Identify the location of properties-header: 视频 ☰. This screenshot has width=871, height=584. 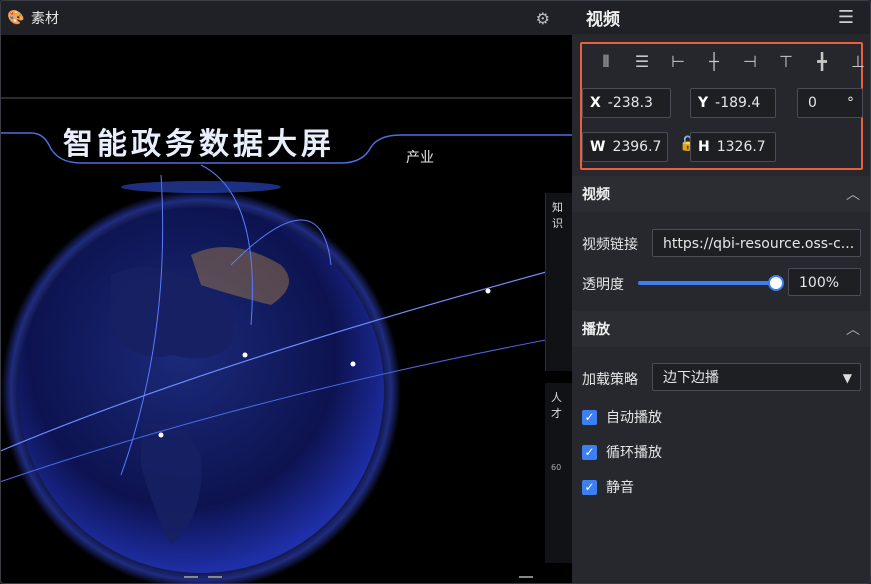
(721, 17).